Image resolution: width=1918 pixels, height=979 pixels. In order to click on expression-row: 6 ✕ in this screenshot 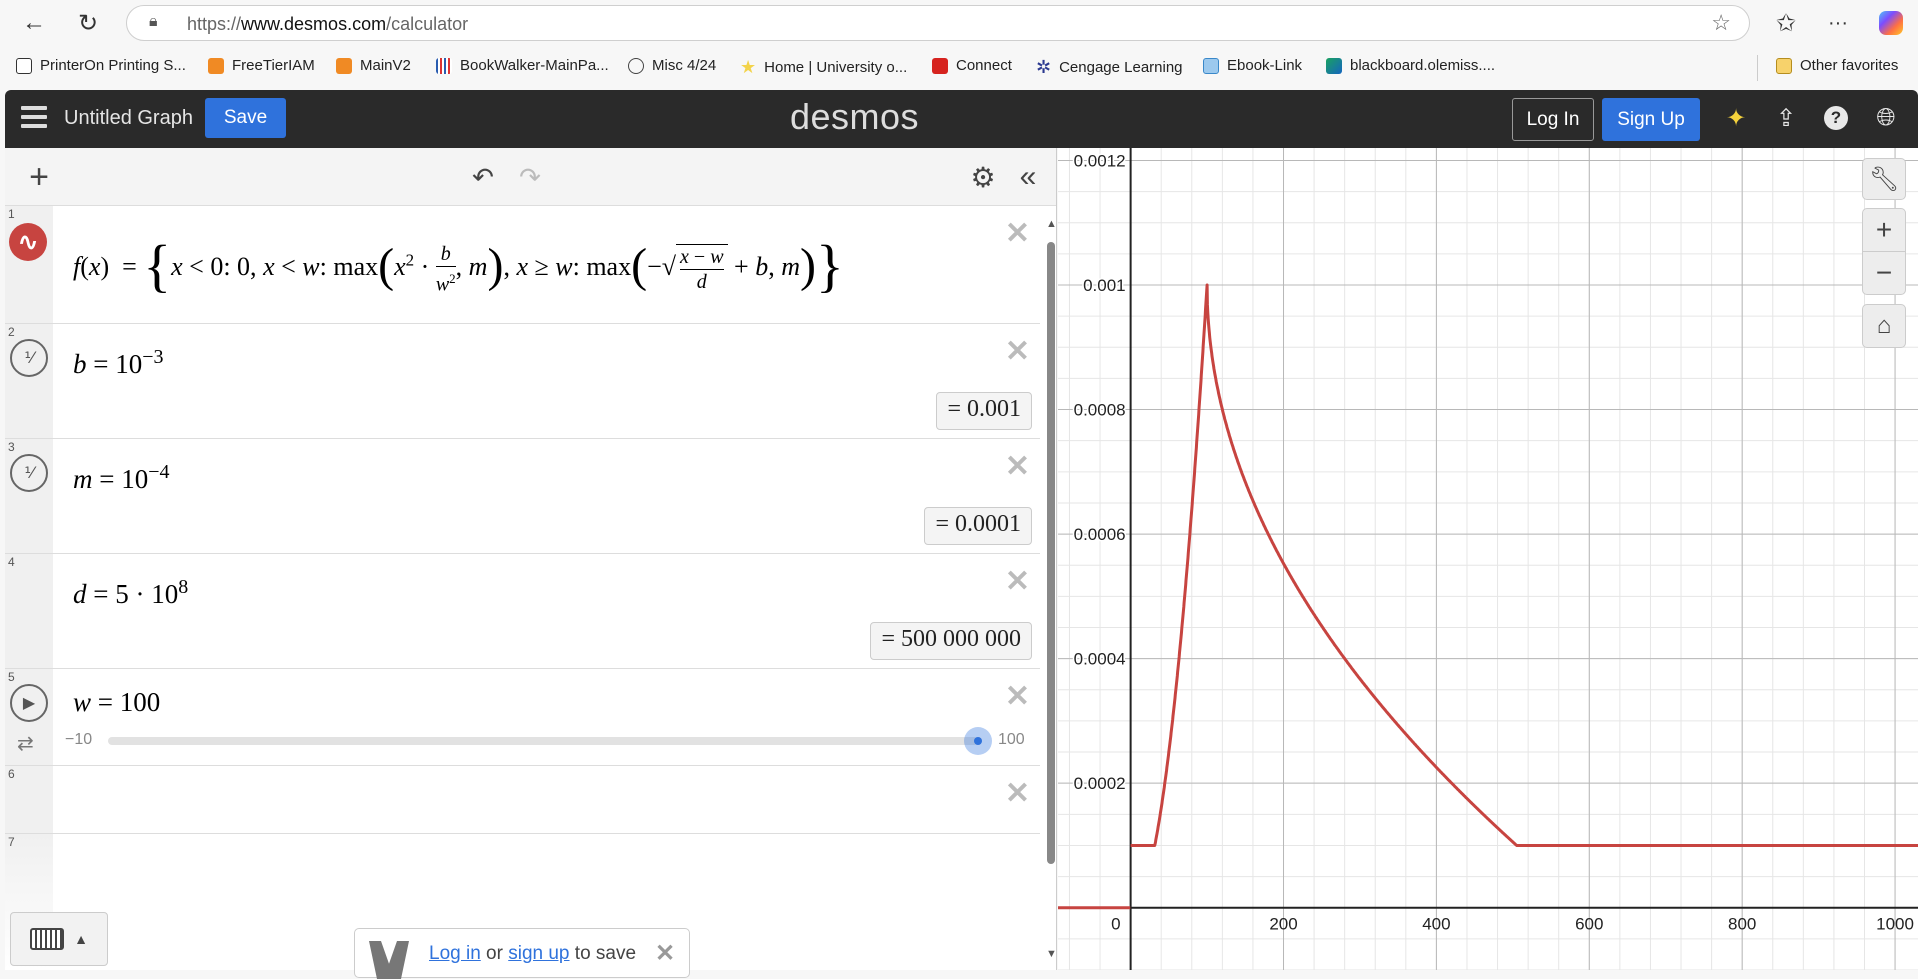, I will do `click(522, 800)`.